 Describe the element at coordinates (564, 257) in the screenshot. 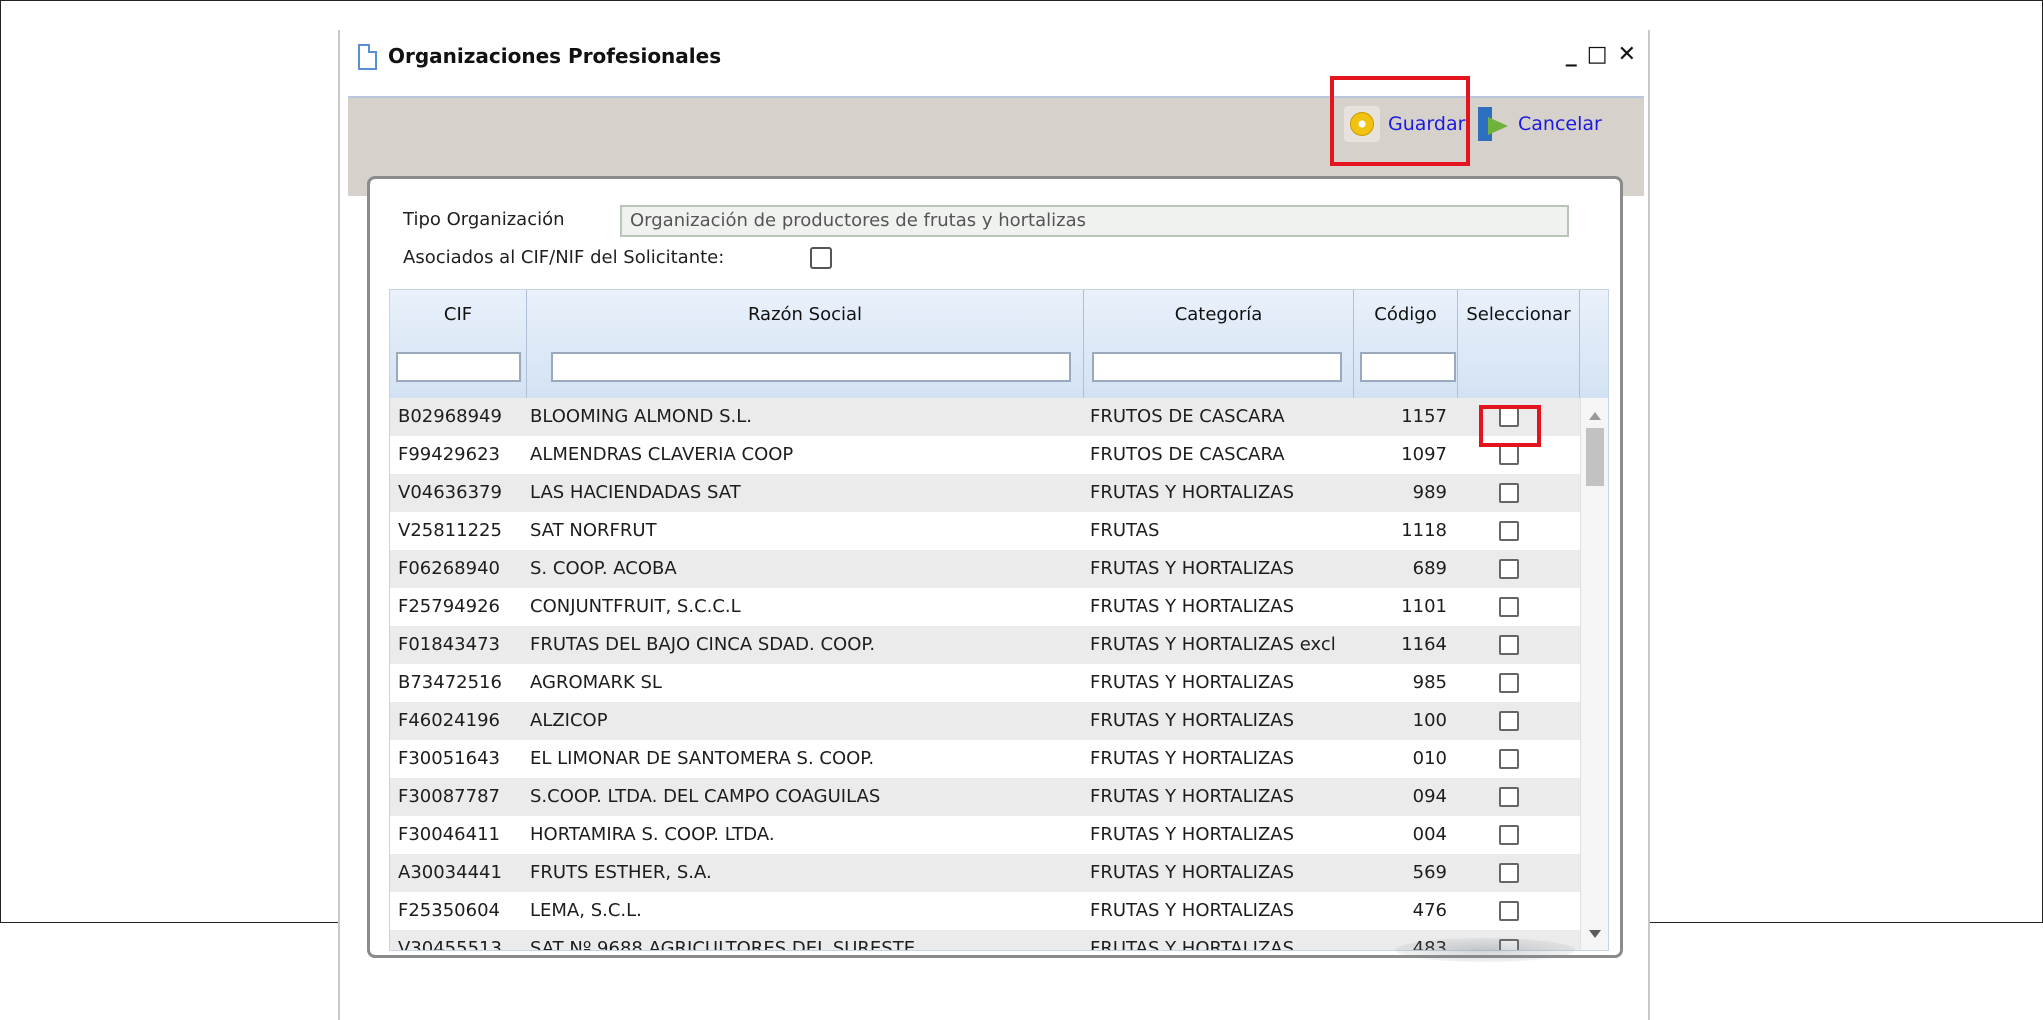

I see `asociados-label: Asociados al CIF/NIF del Solicitante:` at that location.